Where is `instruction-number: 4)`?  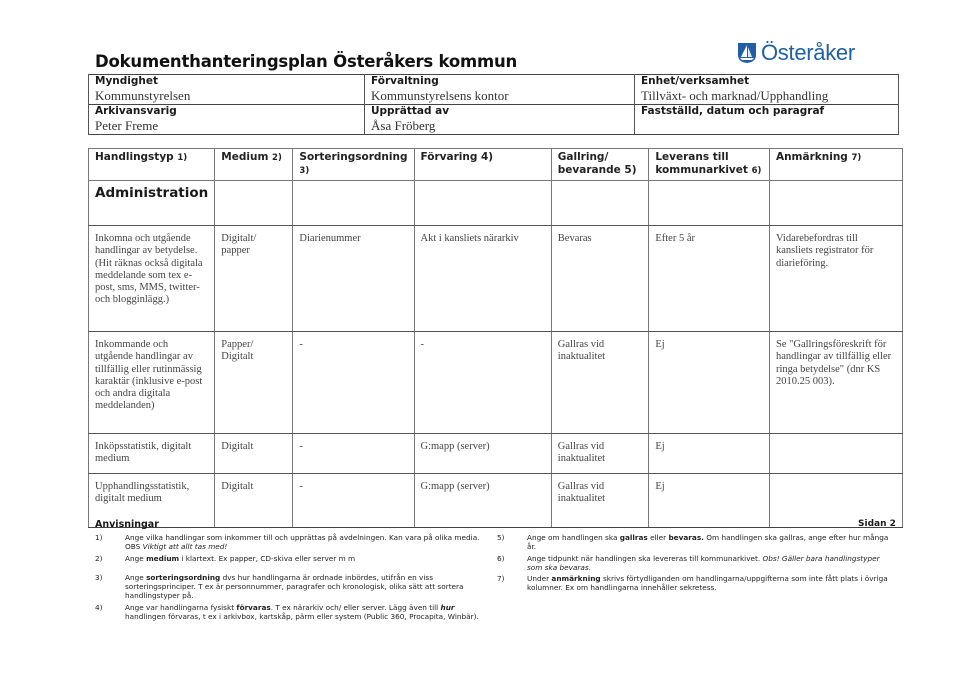 instruction-number: 4) is located at coordinates (99, 607).